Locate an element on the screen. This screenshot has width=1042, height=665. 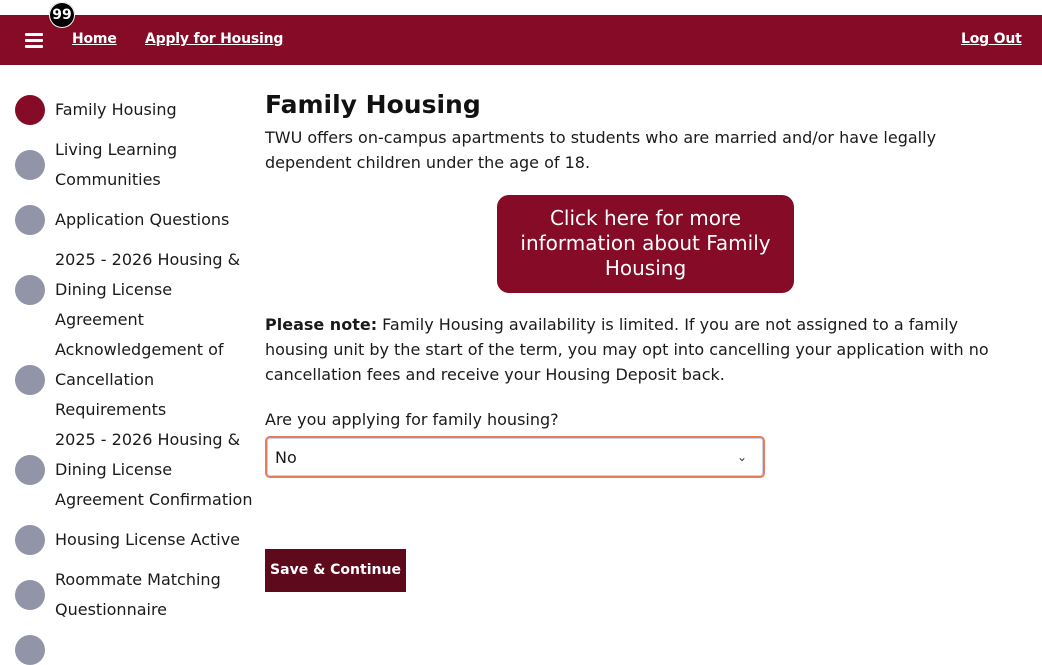
chevron-down-icon: ⌄ is located at coordinates (741, 457).